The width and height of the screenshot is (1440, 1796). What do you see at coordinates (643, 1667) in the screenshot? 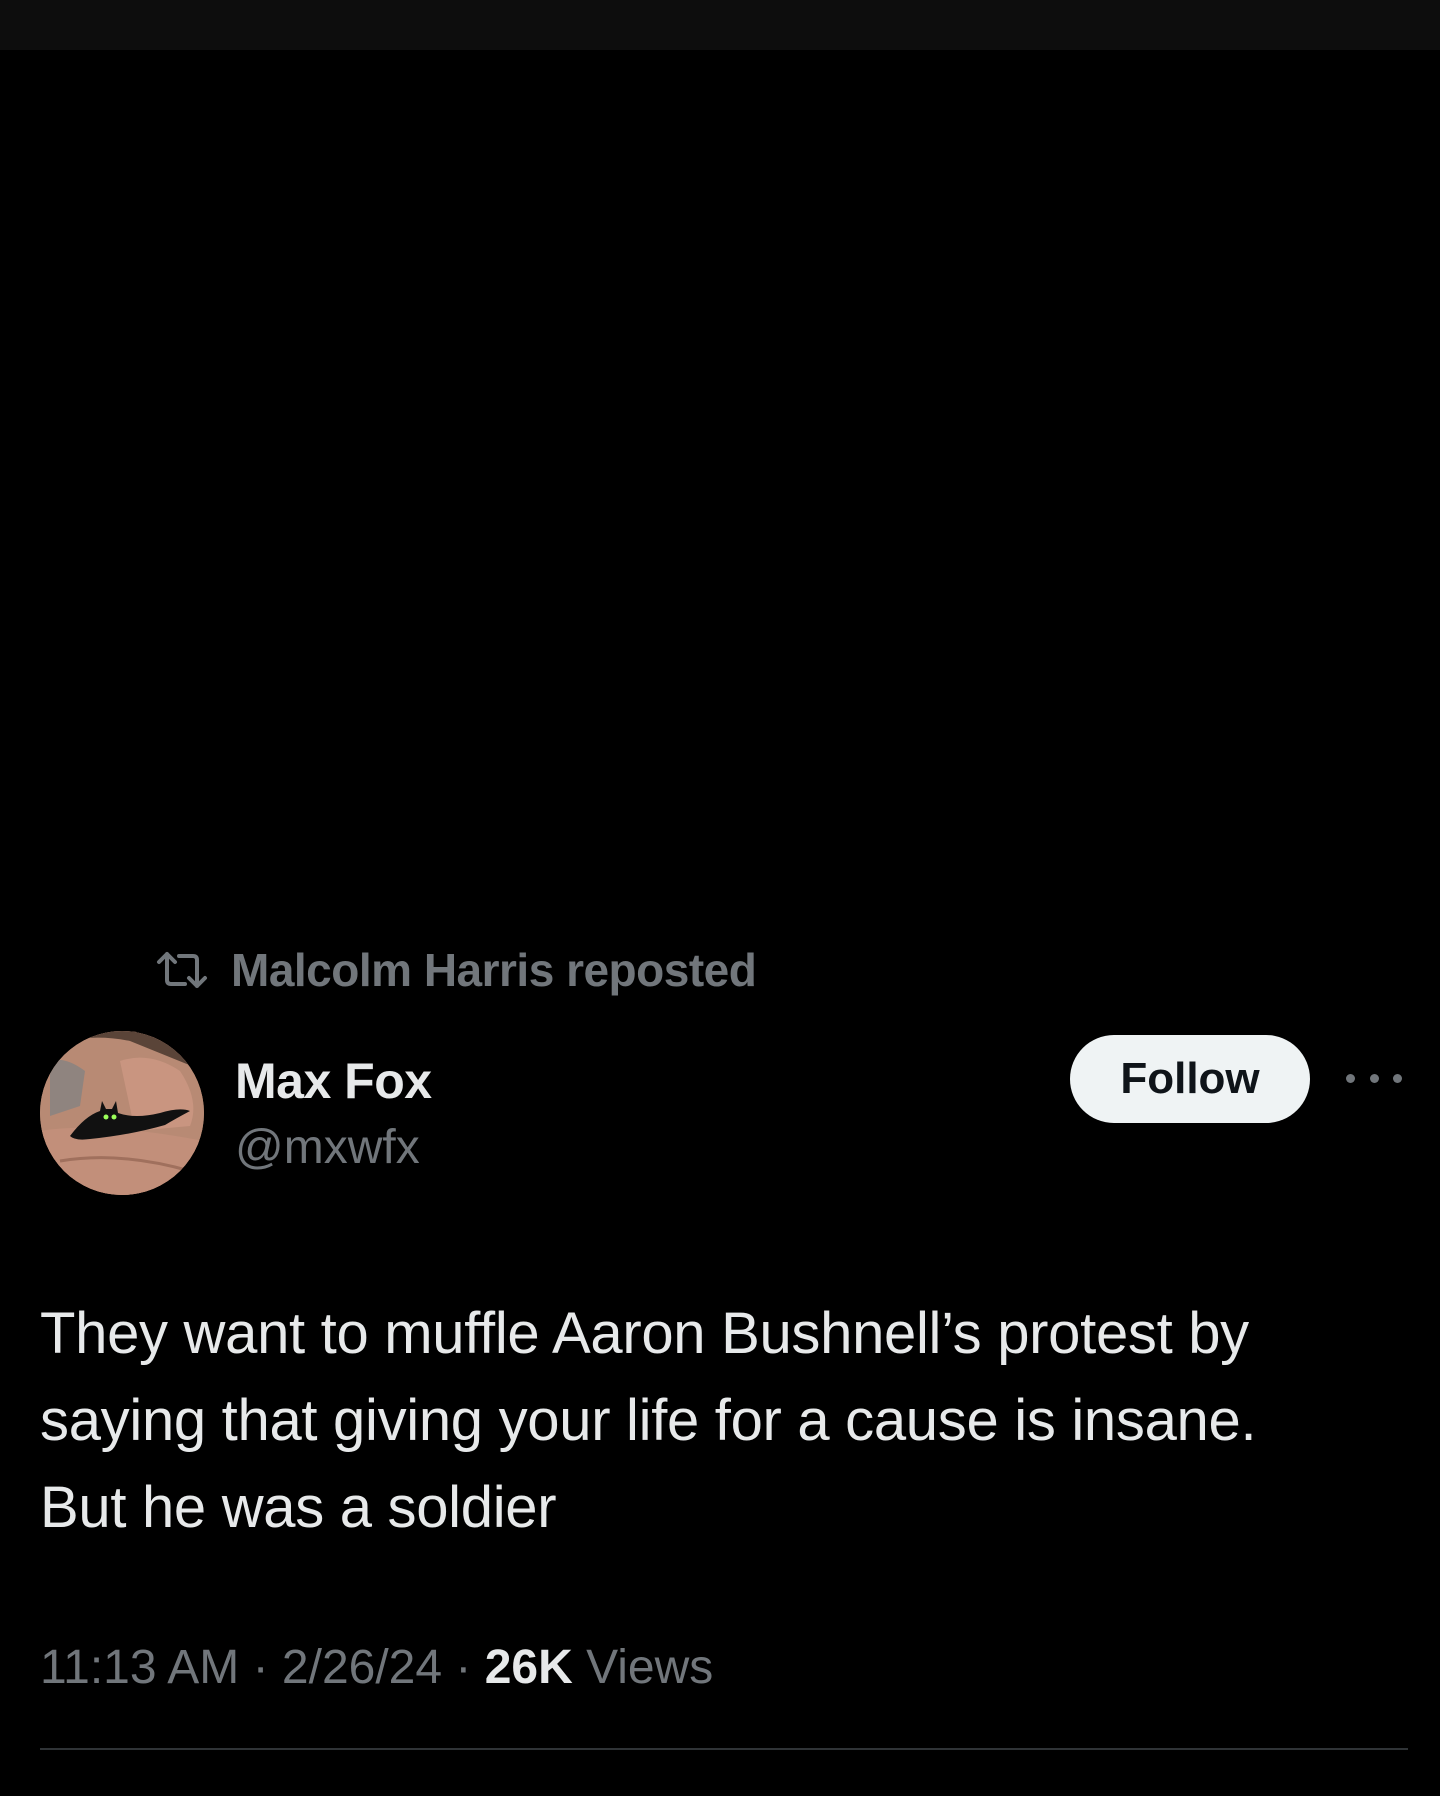
I see `views-label: Views` at bounding box center [643, 1667].